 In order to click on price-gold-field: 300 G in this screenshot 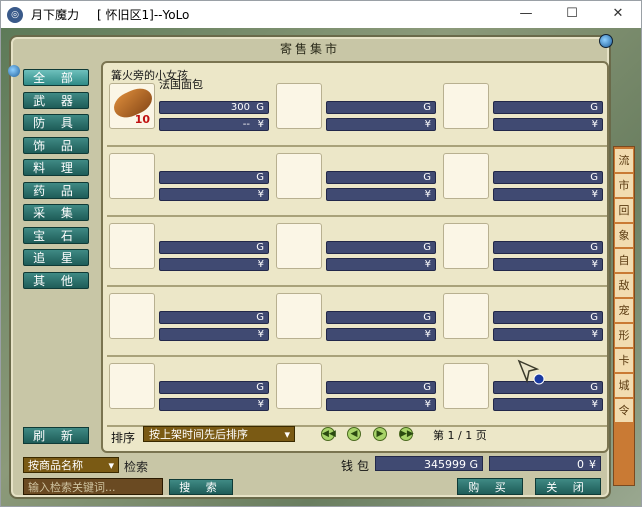, I will do `click(214, 107)`.